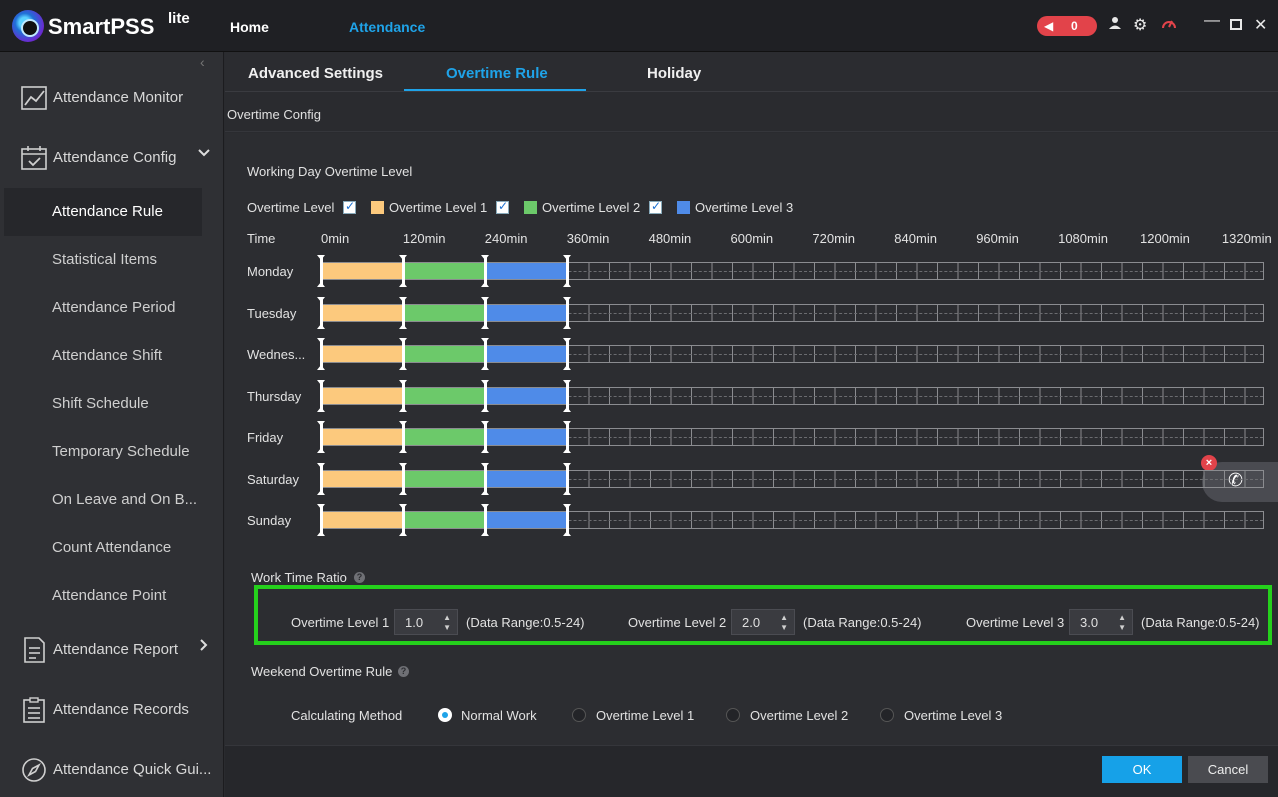 This screenshot has height=797, width=1278. What do you see at coordinates (112, 710) in the screenshot?
I see `sidebar-item-attendance-records: Attendance Records` at bounding box center [112, 710].